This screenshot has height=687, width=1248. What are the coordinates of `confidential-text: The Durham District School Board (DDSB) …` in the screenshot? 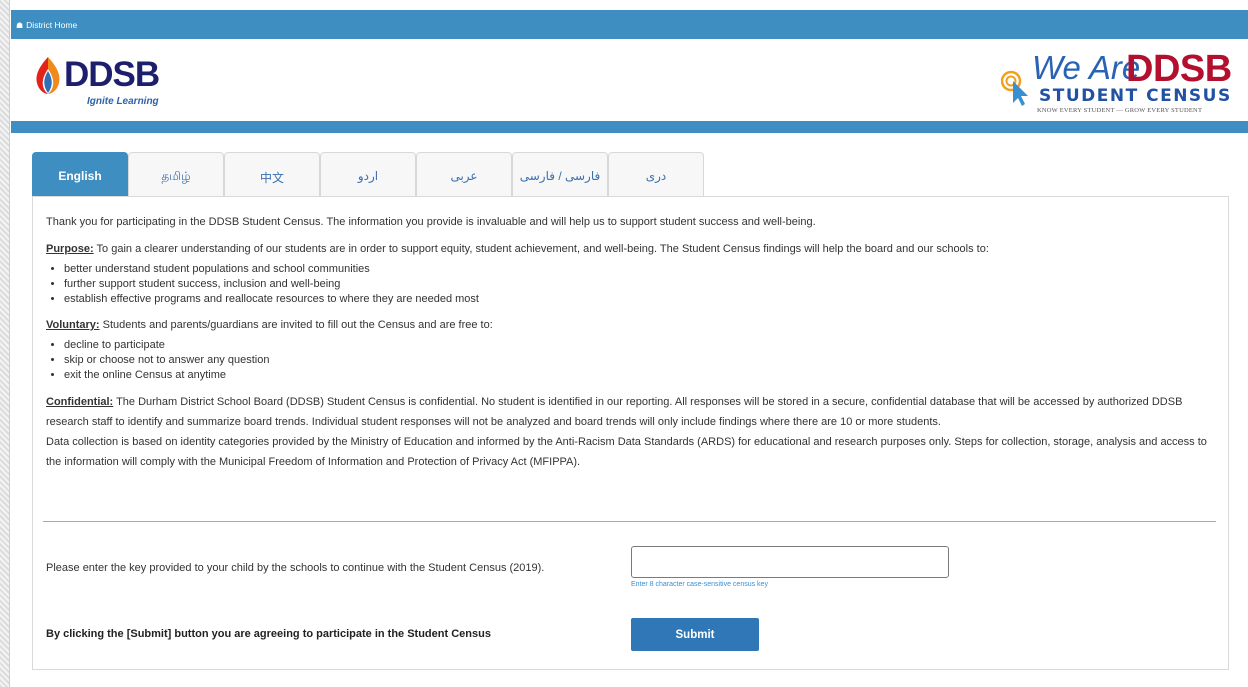 It's located at (614, 412).